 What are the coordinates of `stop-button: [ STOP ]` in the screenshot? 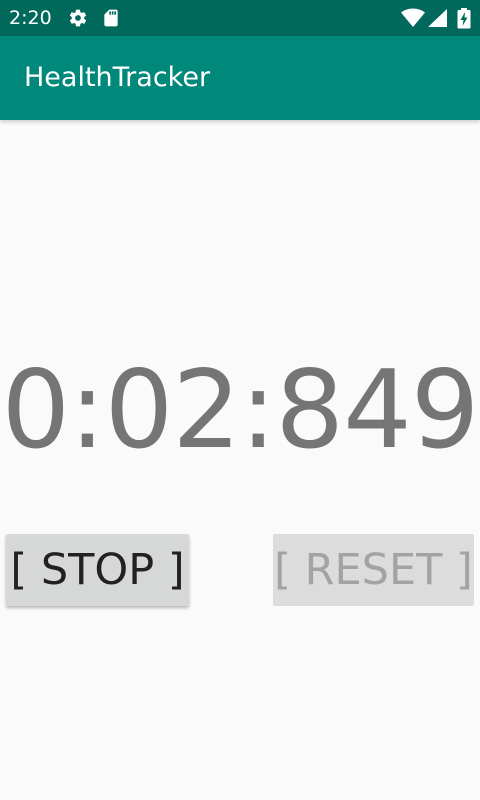 It's located at (97, 570).